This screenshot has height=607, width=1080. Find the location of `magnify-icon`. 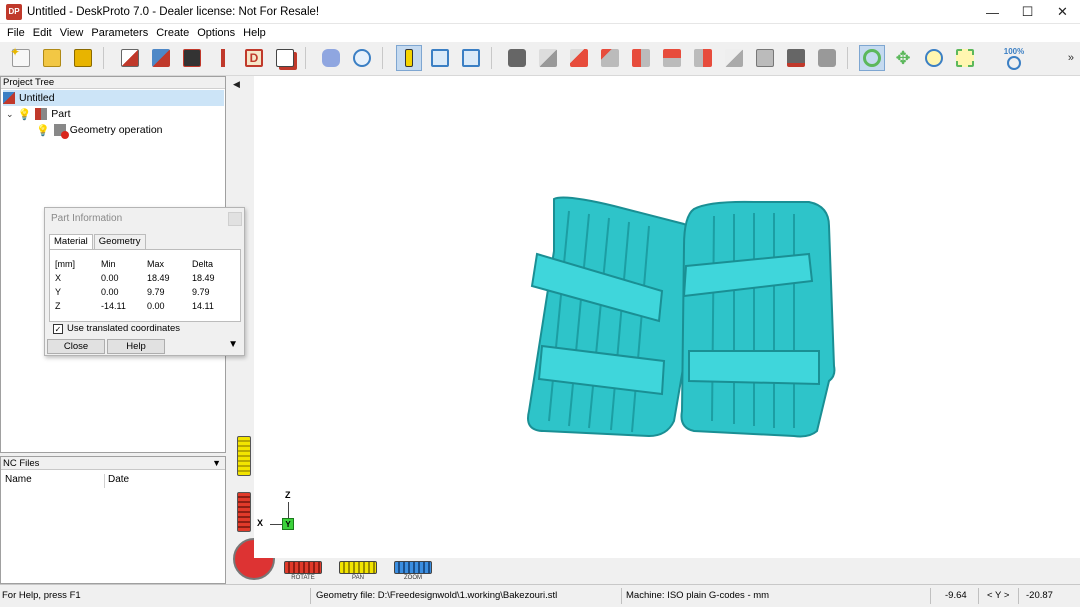

magnify-icon is located at coordinates (362, 58).